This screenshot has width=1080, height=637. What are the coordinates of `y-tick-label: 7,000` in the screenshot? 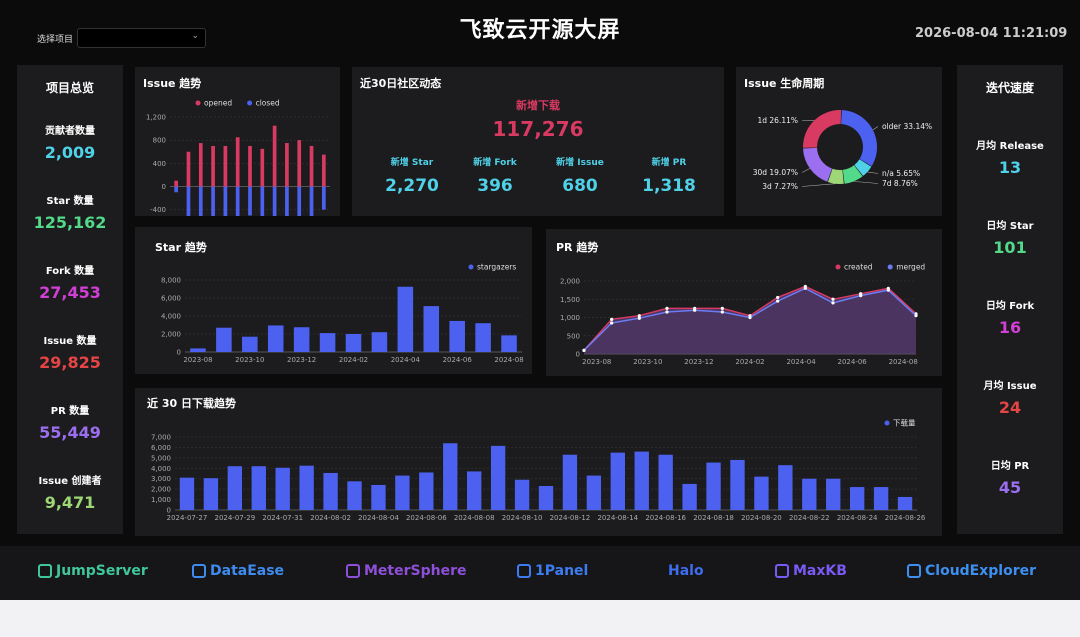 It's located at (161, 438).